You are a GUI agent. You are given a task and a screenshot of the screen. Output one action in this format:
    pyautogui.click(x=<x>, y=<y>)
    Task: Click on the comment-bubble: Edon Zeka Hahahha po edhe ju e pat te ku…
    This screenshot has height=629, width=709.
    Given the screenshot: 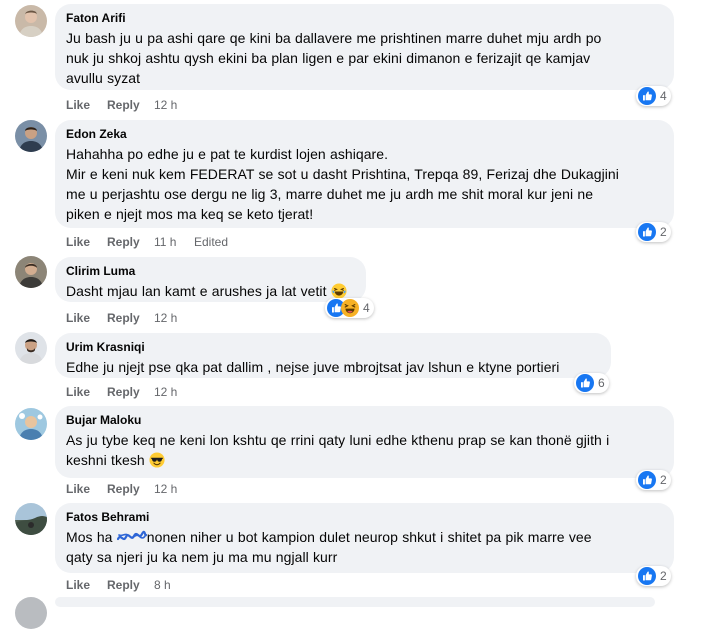 What is the action you would take?
    pyautogui.click(x=364, y=174)
    